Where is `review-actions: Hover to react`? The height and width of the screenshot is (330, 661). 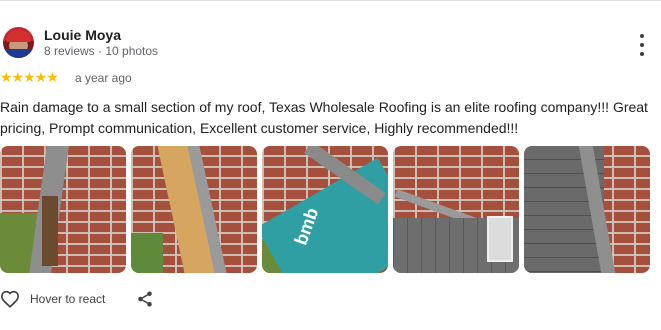
review-actions: Hover to react is located at coordinates (52, 299).